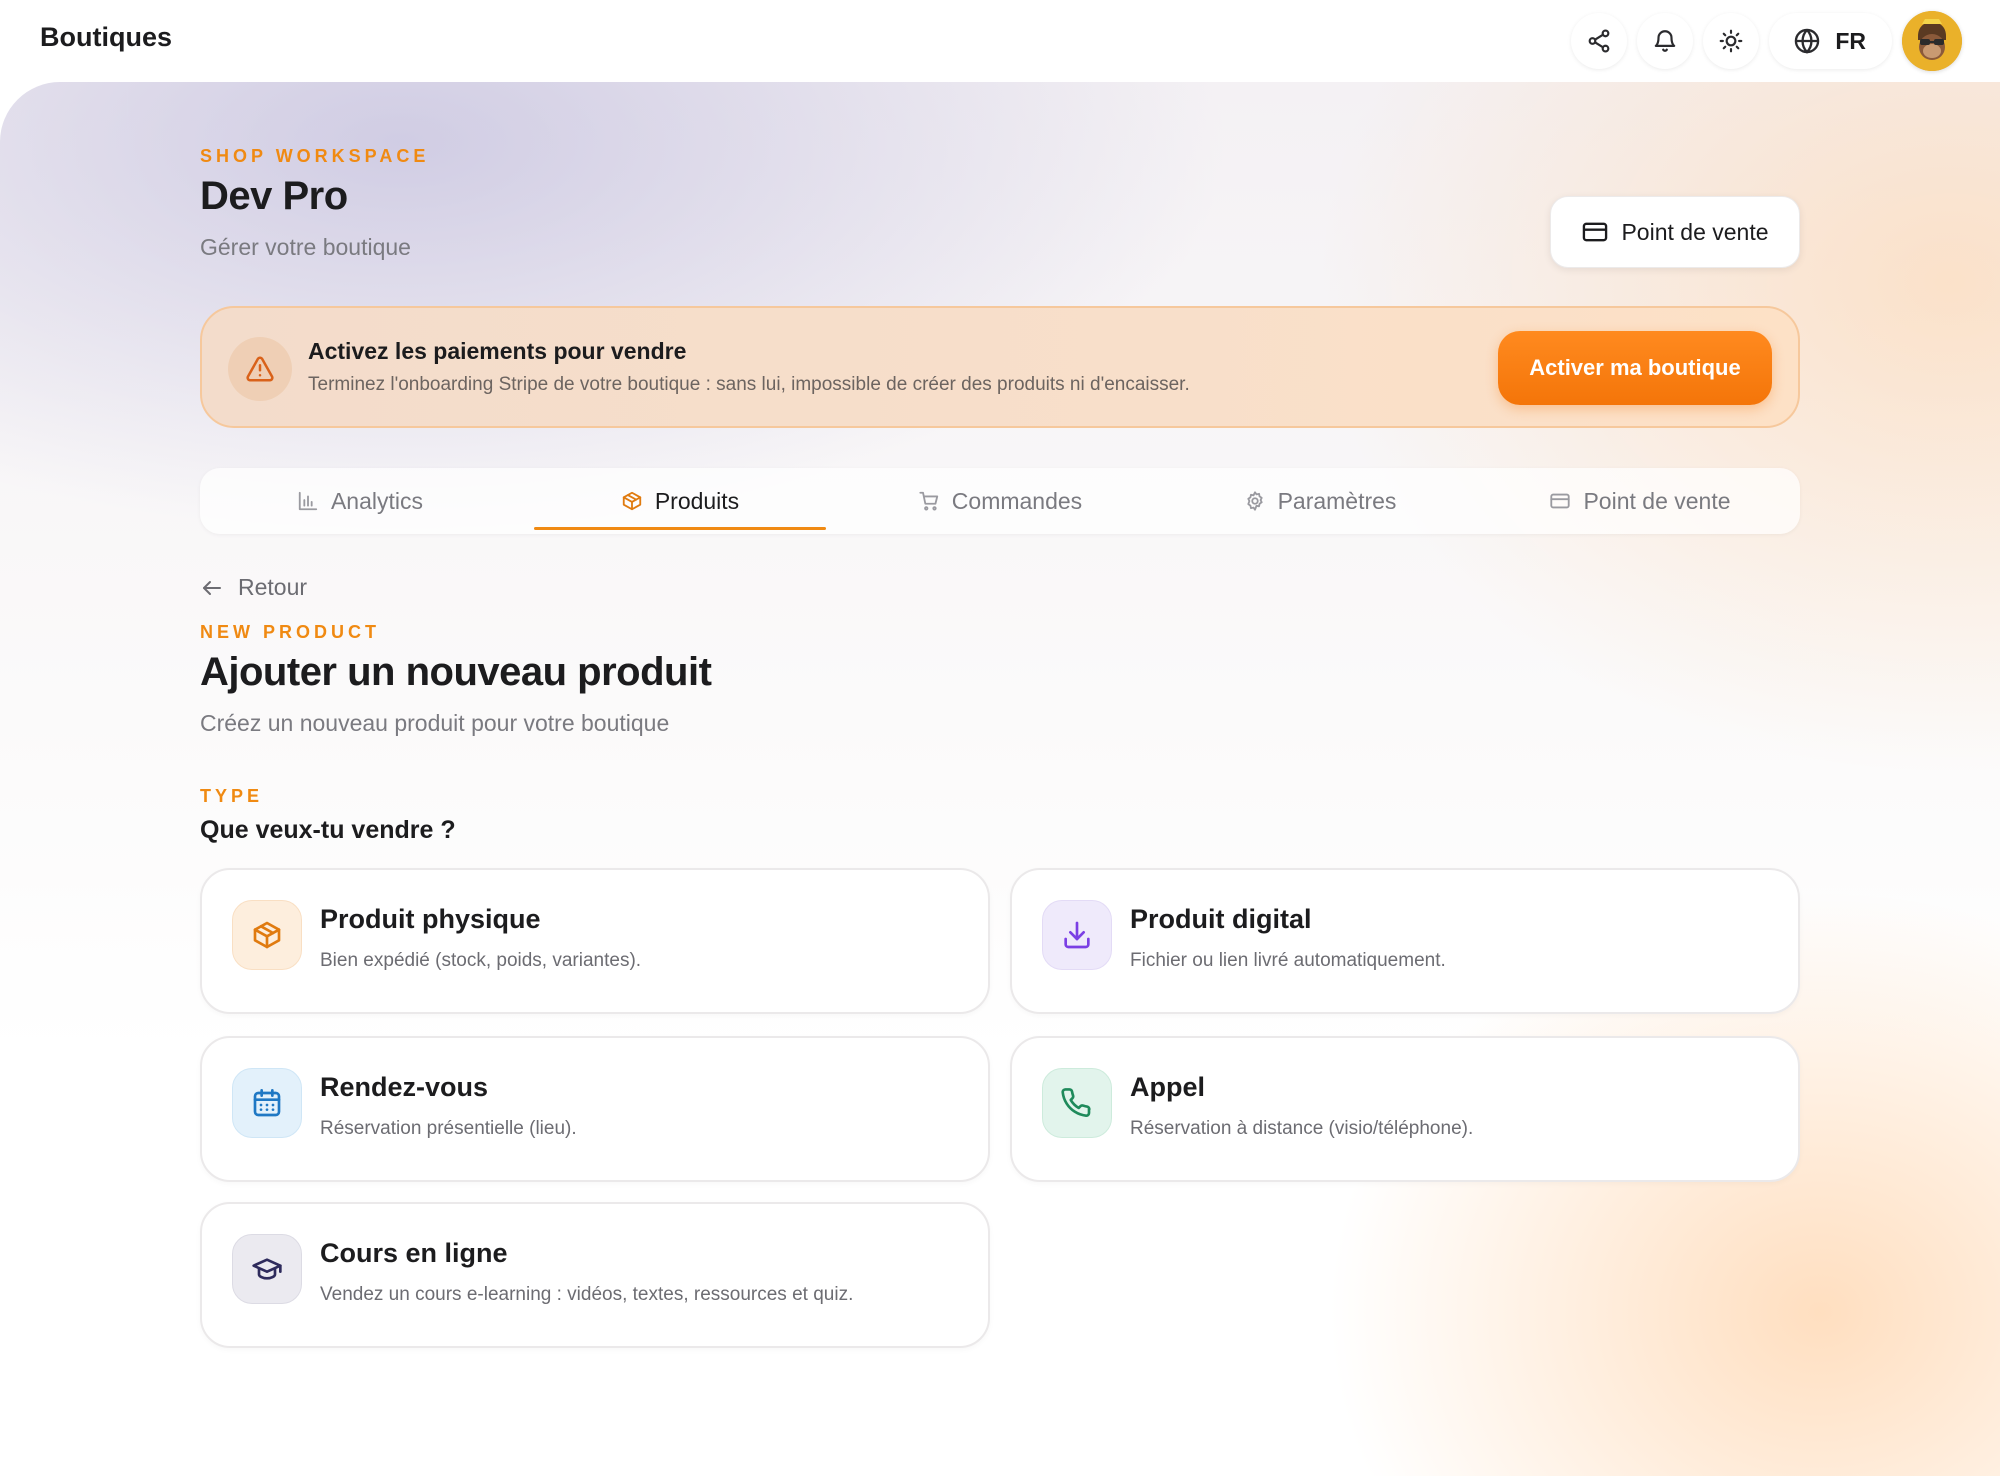 This screenshot has width=2000, height=1476. I want to click on back-link: Retour, so click(253, 587).